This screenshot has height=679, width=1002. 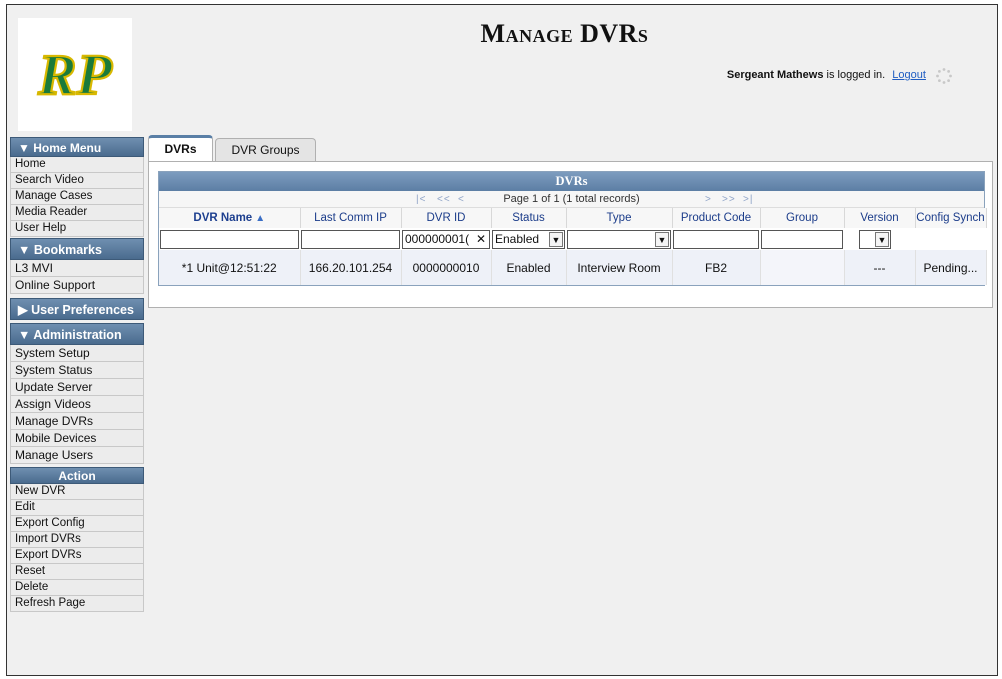 I want to click on sidebar-item-system-status: System Status, so click(x=77, y=370).